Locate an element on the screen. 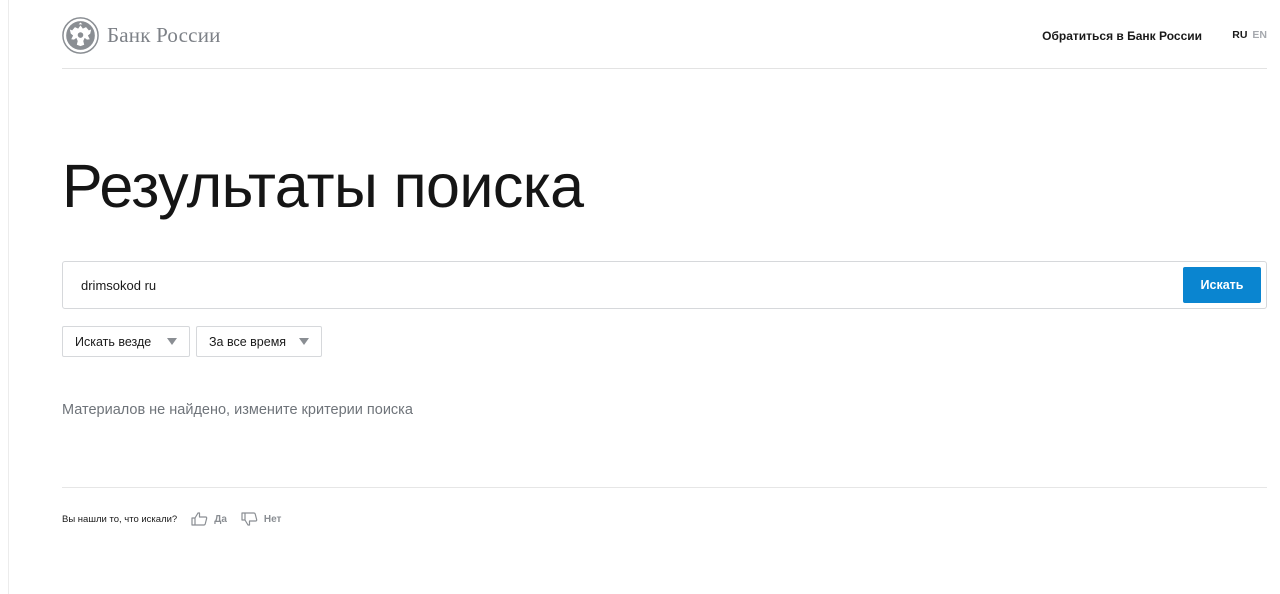 The image size is (1280, 594). bank-emblem-icon is located at coordinates (80, 35).